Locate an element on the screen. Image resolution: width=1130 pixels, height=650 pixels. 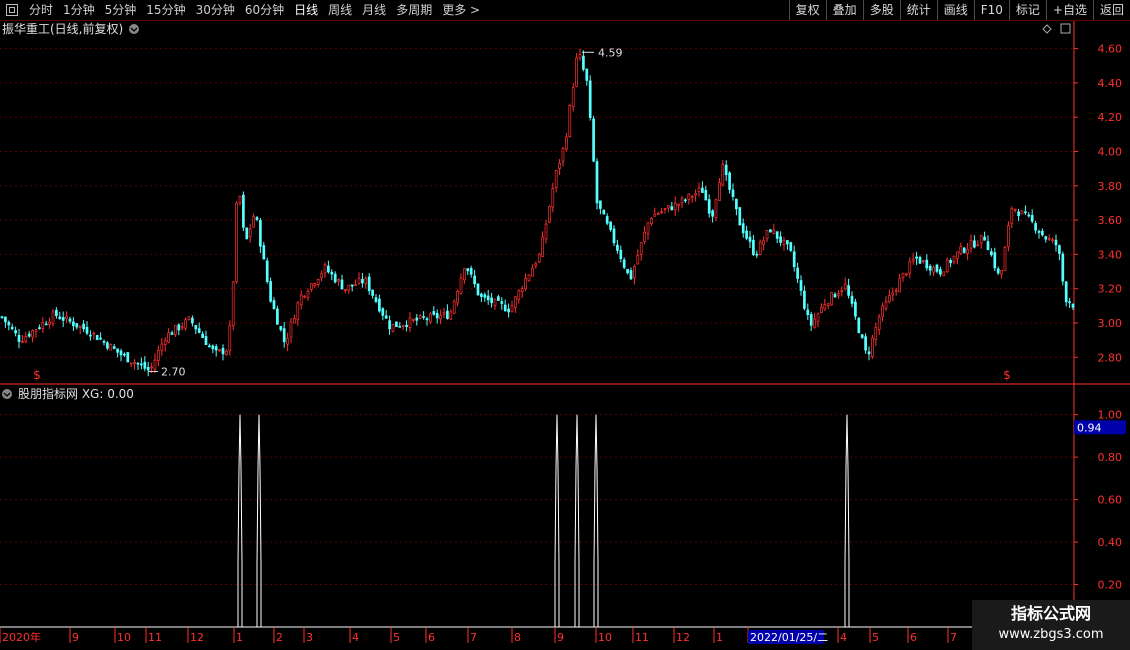
toolbar-button-5: F10 is located at coordinates (991, 10).